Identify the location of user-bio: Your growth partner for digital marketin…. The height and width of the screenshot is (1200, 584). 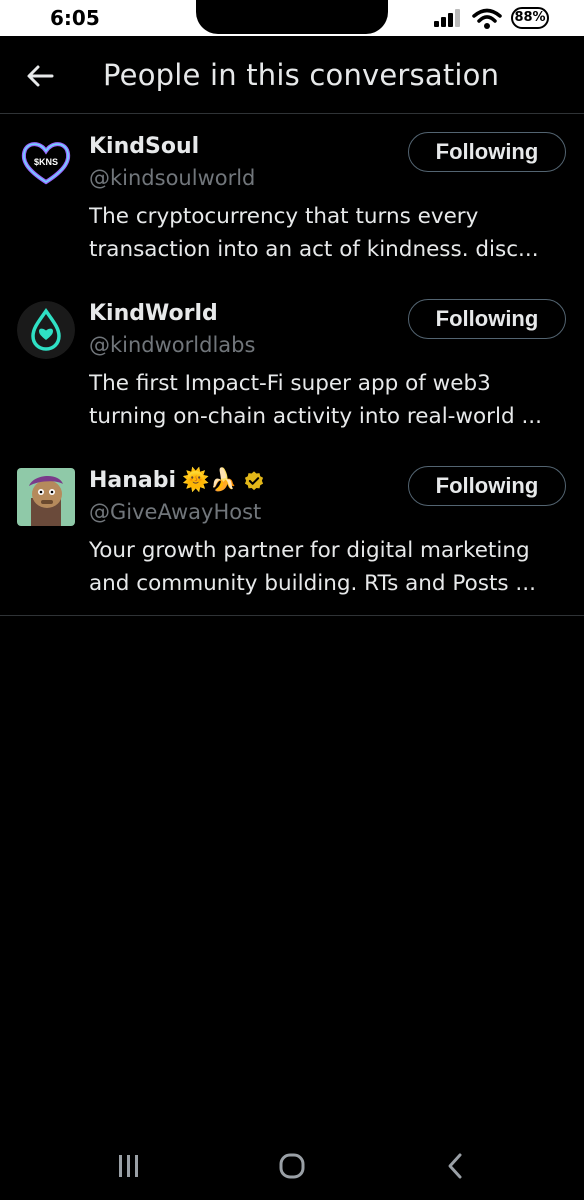
(312, 567).